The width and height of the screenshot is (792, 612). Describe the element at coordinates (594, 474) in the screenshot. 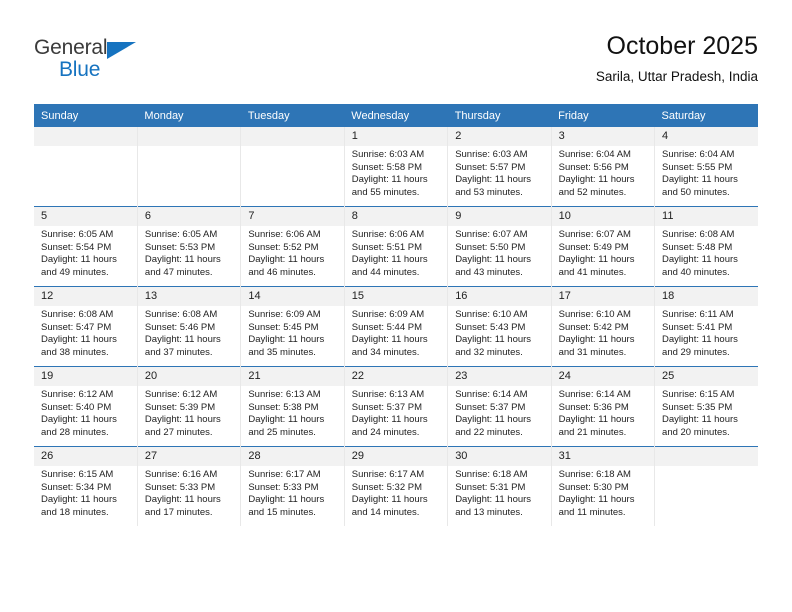

I see `sunrise-text: Sunrise: 6:18 AM` at that location.